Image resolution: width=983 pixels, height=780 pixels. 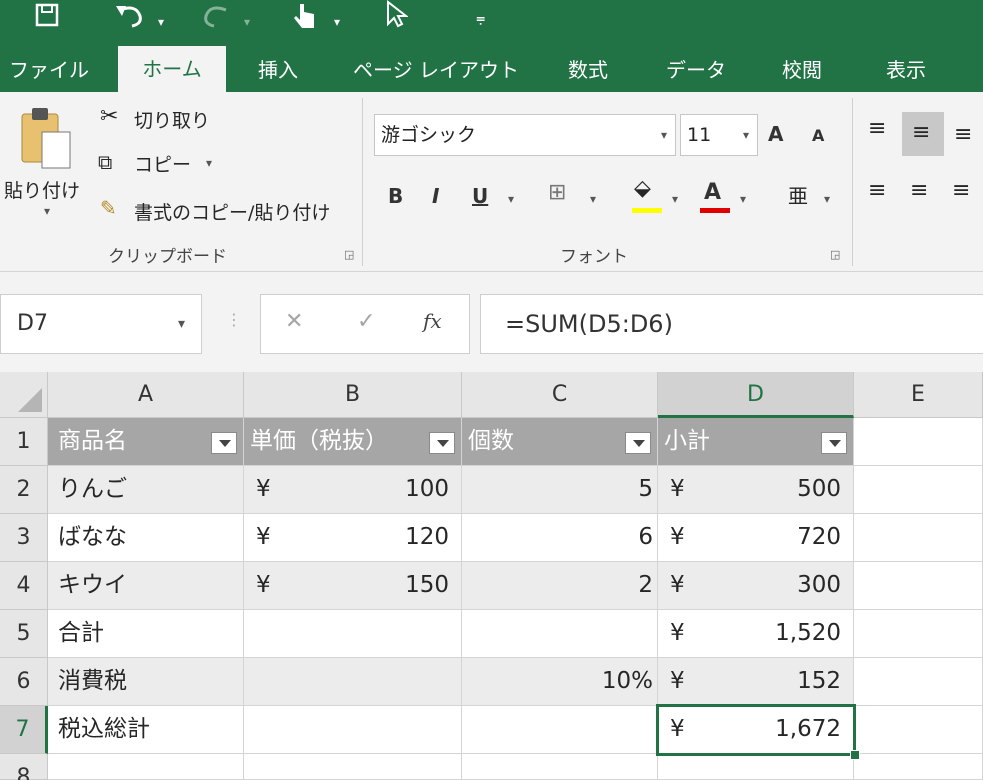 What do you see at coordinates (712, 192) in the screenshot?
I see `font-color-button: A` at bounding box center [712, 192].